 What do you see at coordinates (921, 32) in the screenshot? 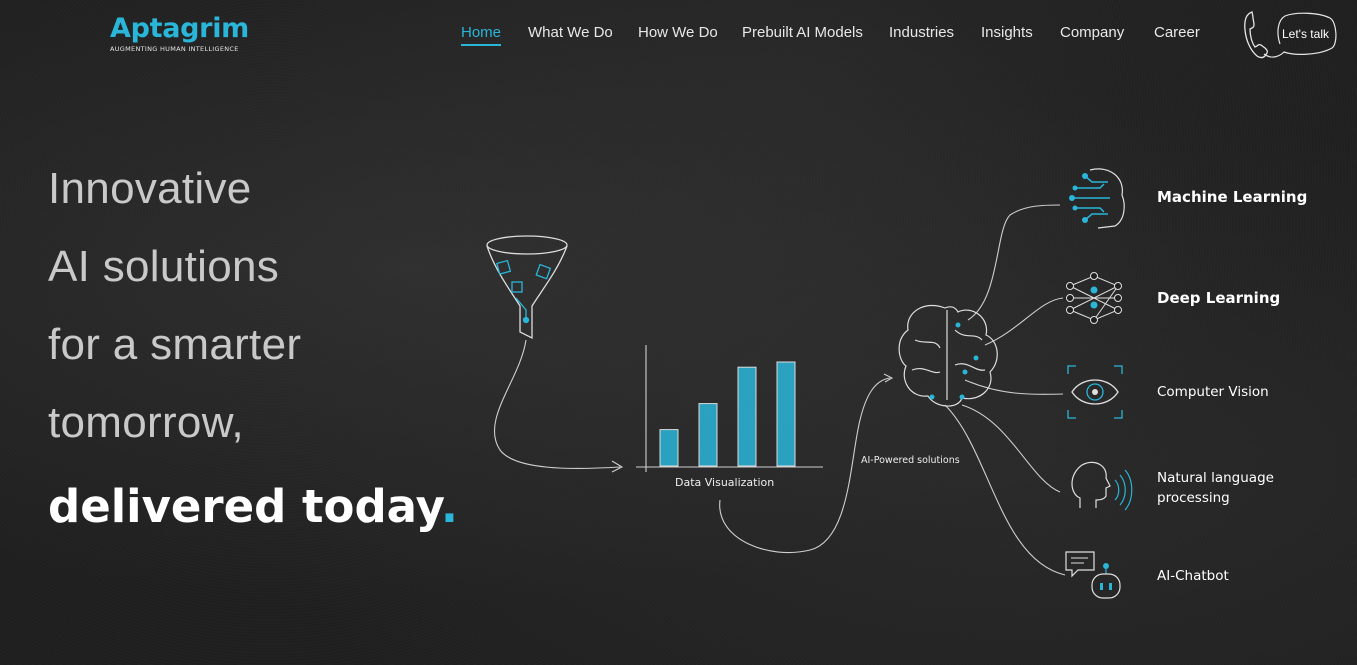
I see `nav-industries: Industries` at bounding box center [921, 32].